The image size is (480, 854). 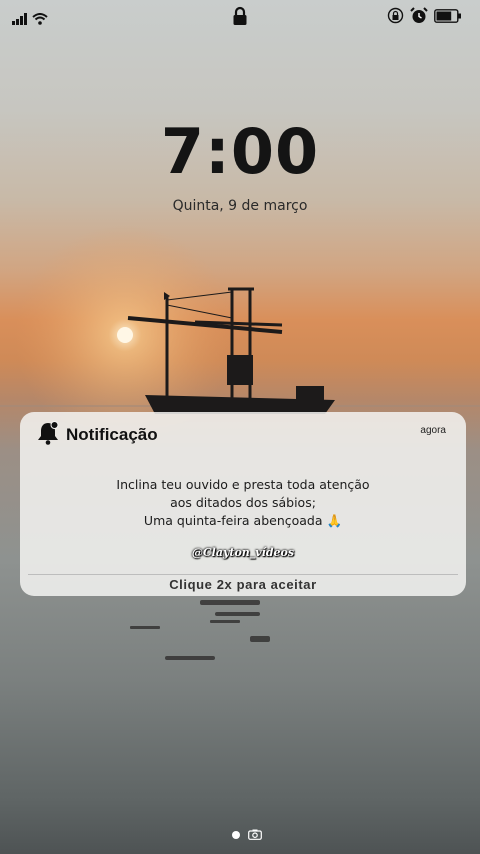 I want to click on notification-title: Notificação, so click(x=112, y=434).